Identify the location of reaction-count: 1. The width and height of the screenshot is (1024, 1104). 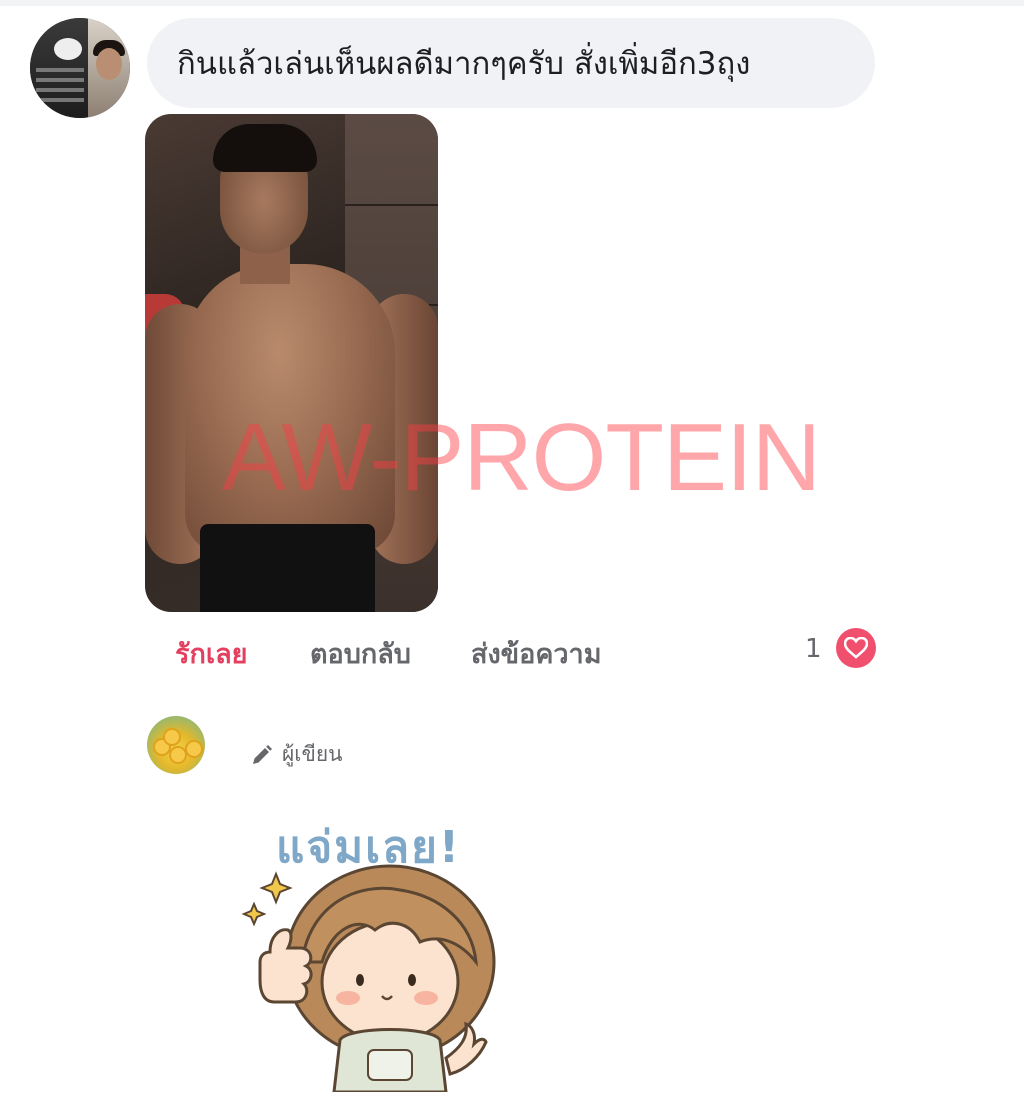
(813, 649).